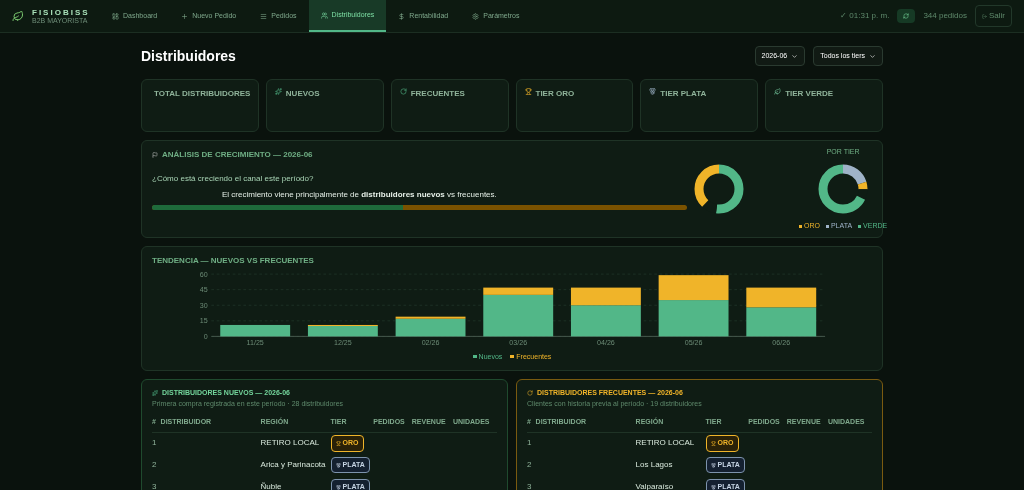  I want to click on region-cell: Los Lagos, so click(670, 465).